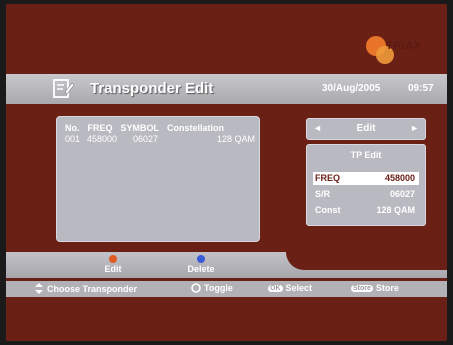 The image size is (453, 345). I want to click on triax-logo: TRIAX, so click(399, 49).